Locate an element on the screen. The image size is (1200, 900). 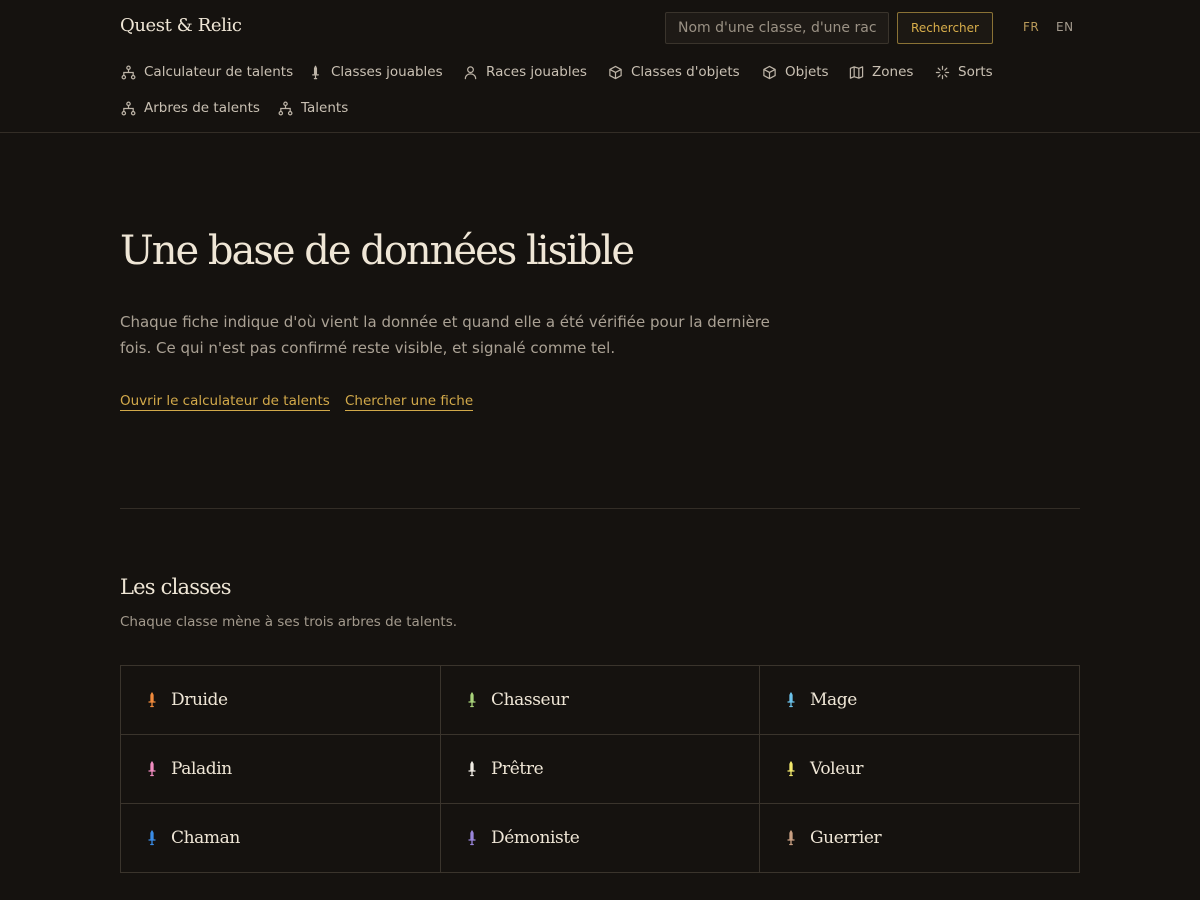
class-name: Chaman is located at coordinates (205, 838).